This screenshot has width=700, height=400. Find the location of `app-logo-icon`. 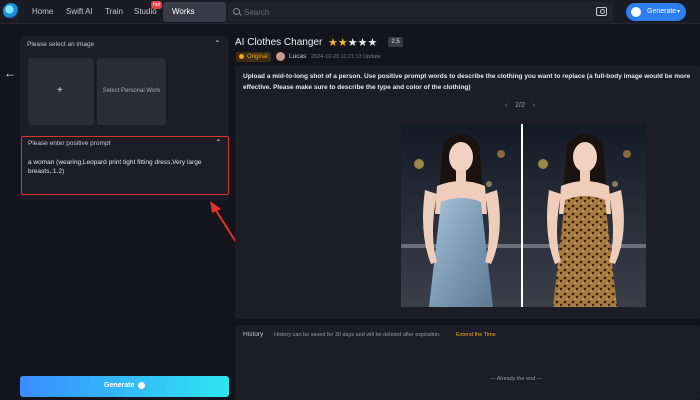

app-logo-icon is located at coordinates (11, 11).